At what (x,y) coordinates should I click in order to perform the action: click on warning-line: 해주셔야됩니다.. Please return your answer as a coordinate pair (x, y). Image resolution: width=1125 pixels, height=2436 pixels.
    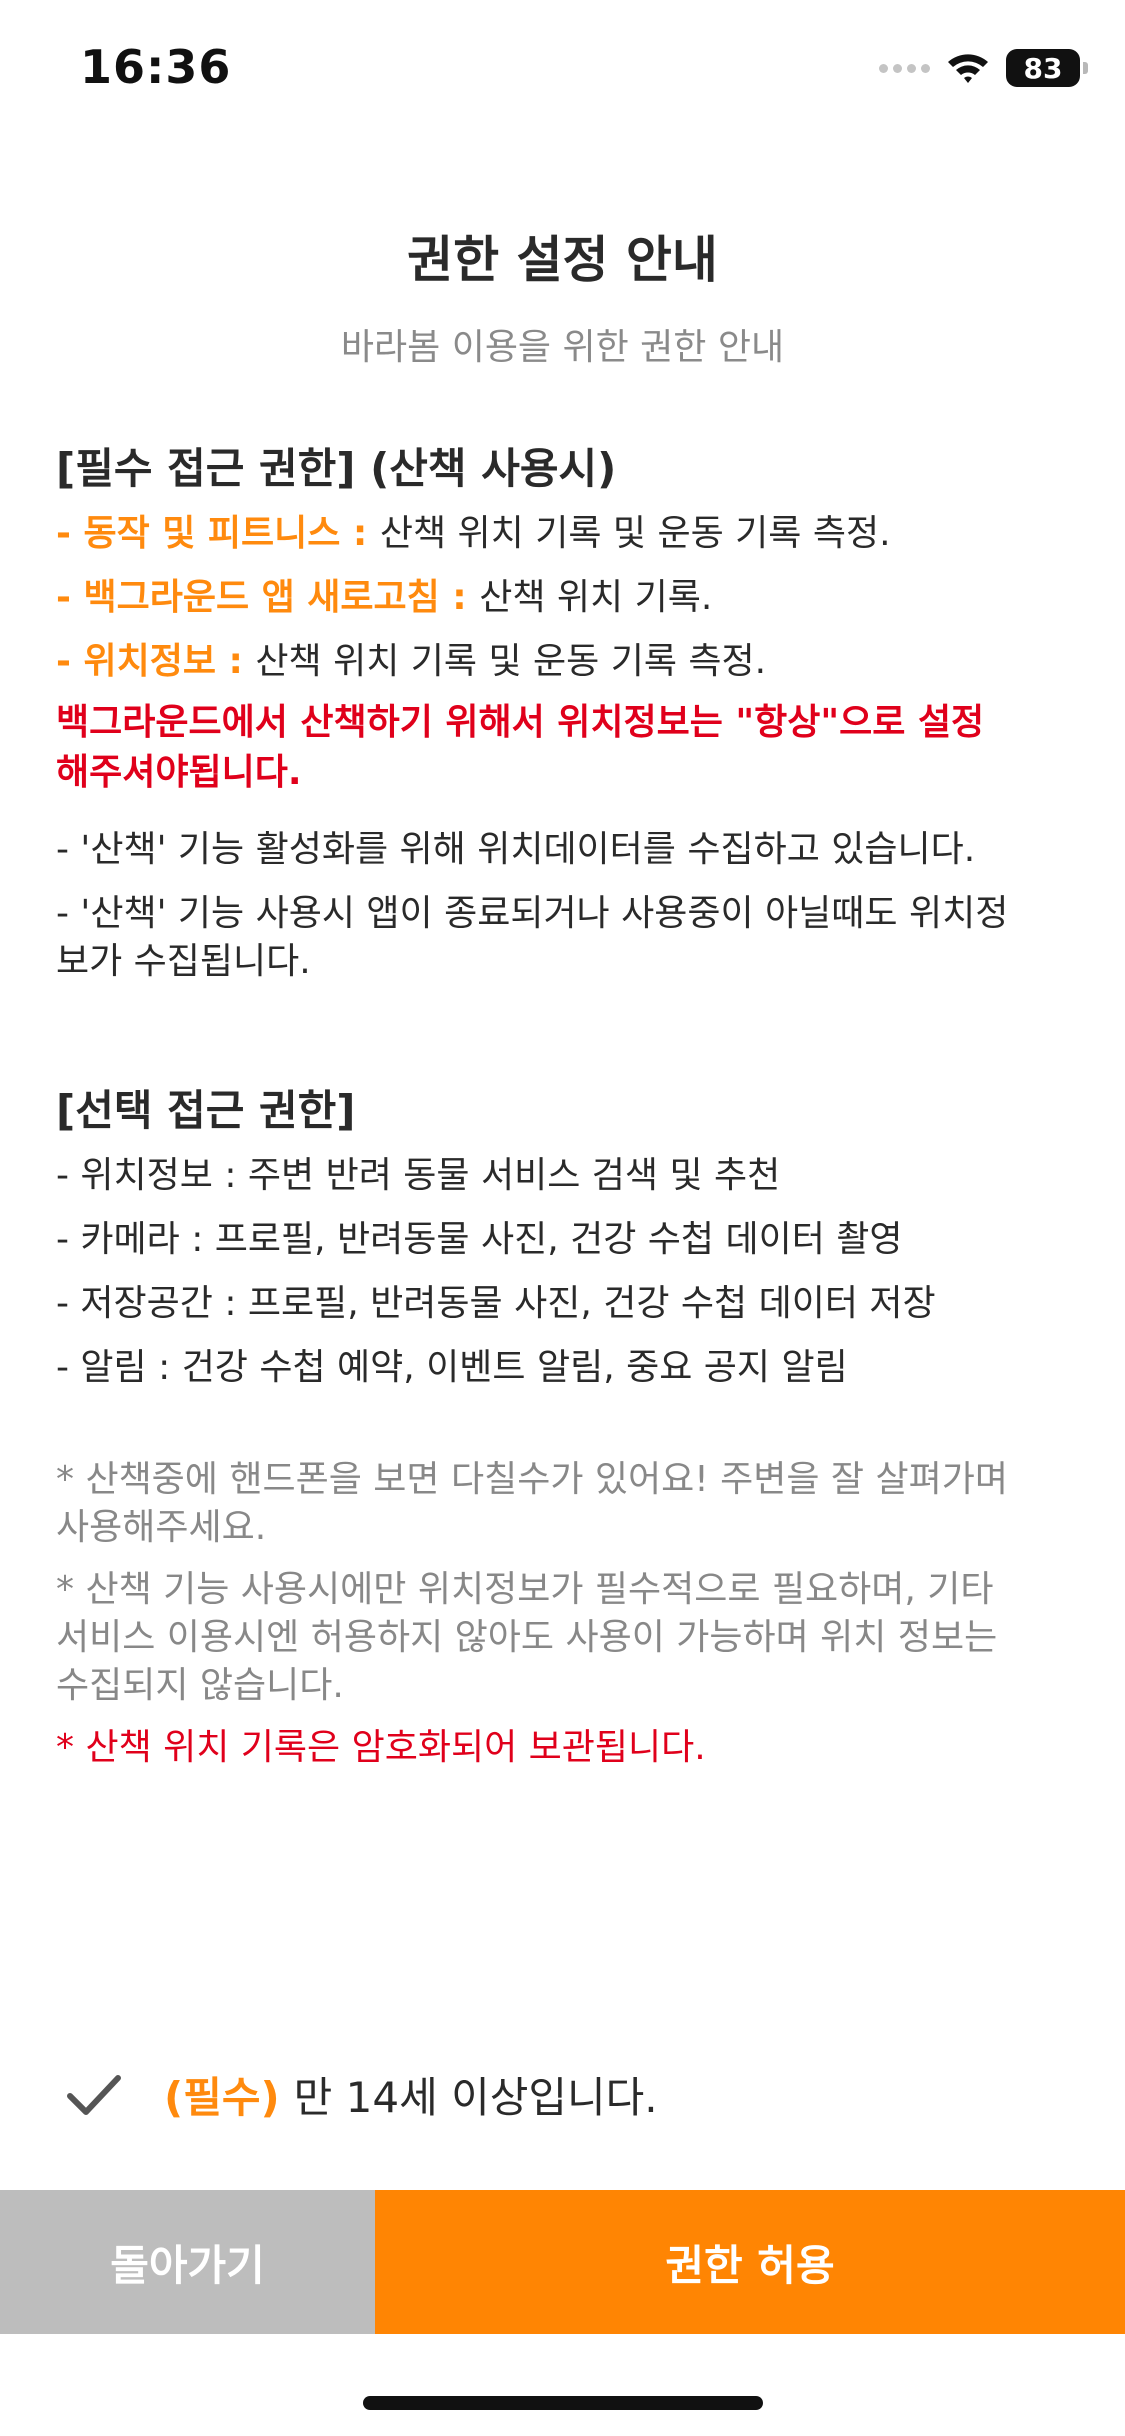
    Looking at the image, I should click on (179, 772).